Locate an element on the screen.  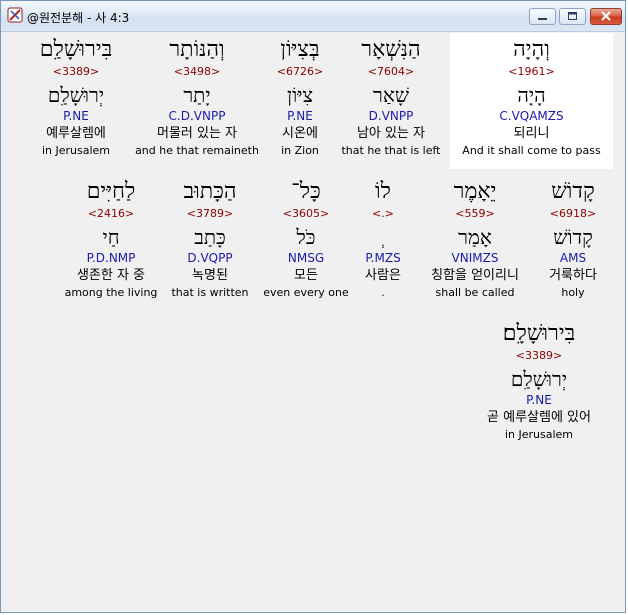
english-gloss: And it shall come to pass is located at coordinates (531, 150).